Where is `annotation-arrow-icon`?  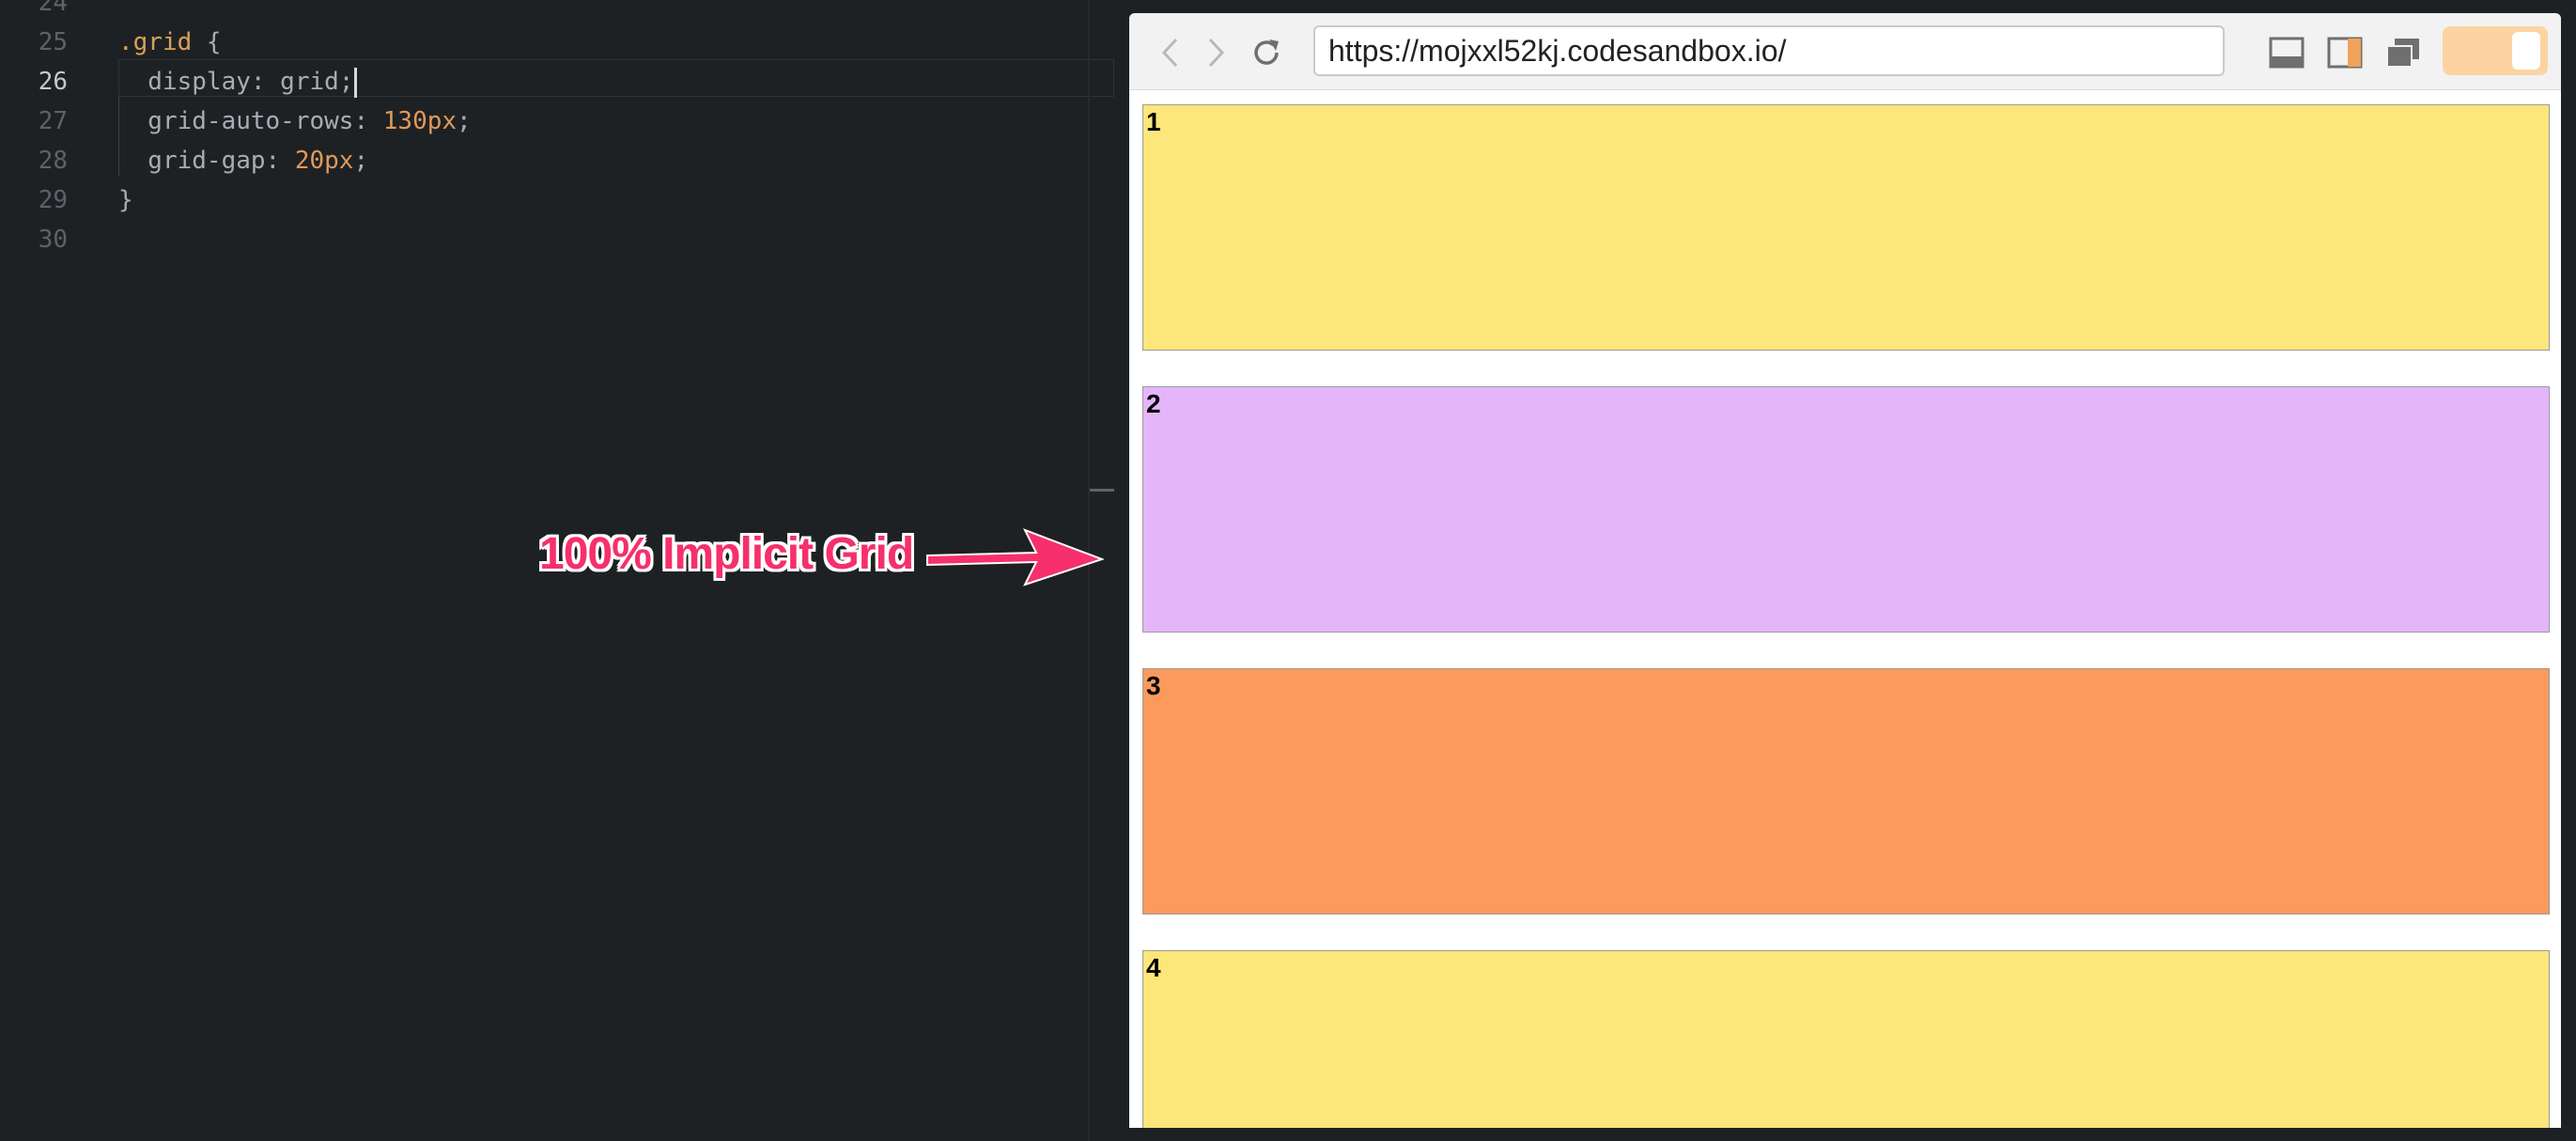
annotation-arrow-icon is located at coordinates (1015, 557).